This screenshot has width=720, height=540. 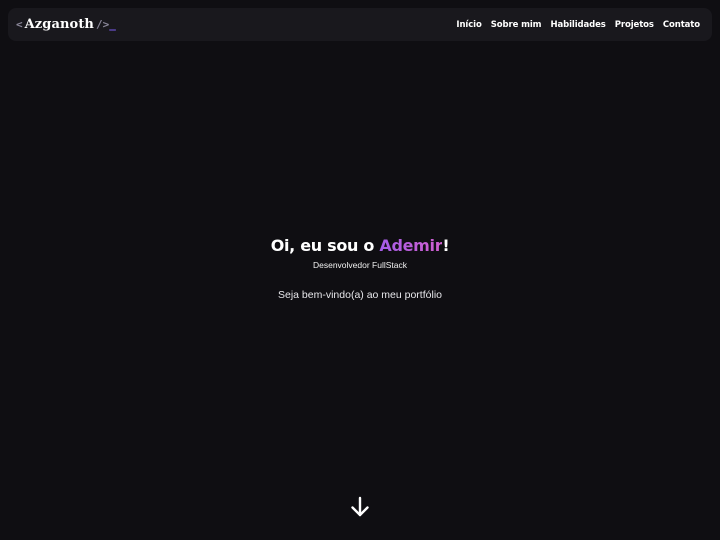 What do you see at coordinates (359, 265) in the screenshot?
I see `hero-subtitle: Desenvolvedor FullStack` at bounding box center [359, 265].